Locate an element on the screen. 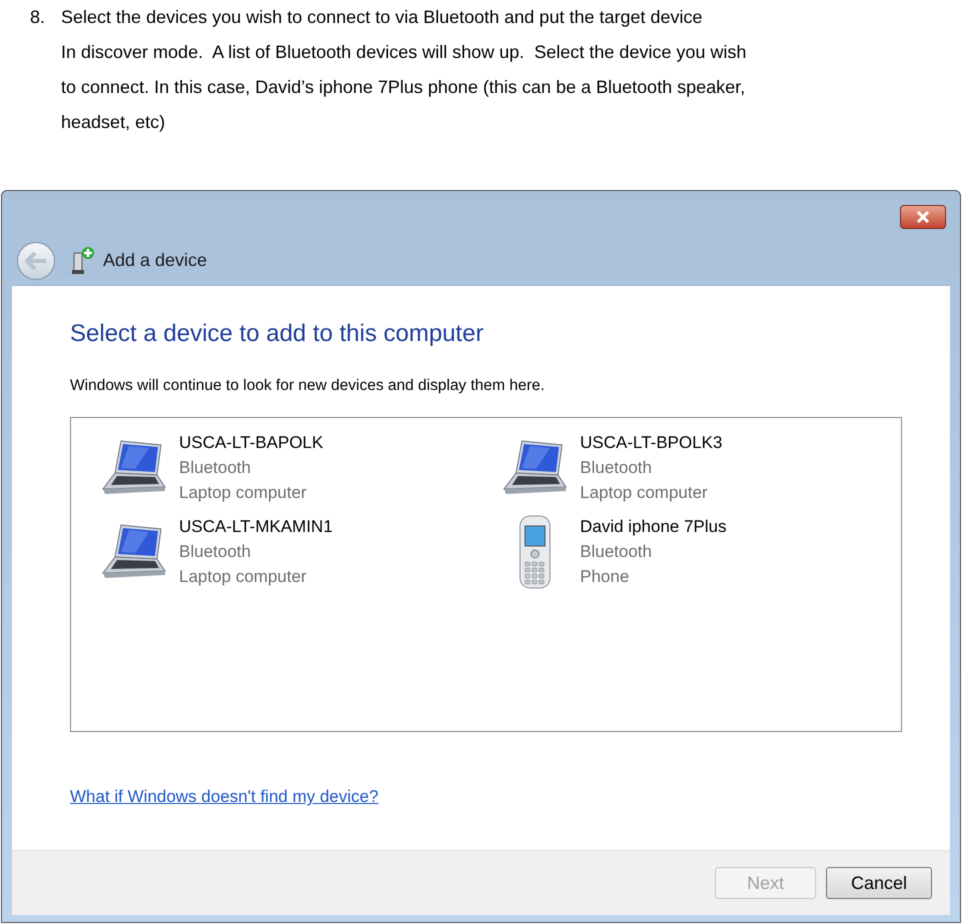 Image resolution: width=962 pixels, height=924 pixels. back-button is located at coordinates (36, 261).